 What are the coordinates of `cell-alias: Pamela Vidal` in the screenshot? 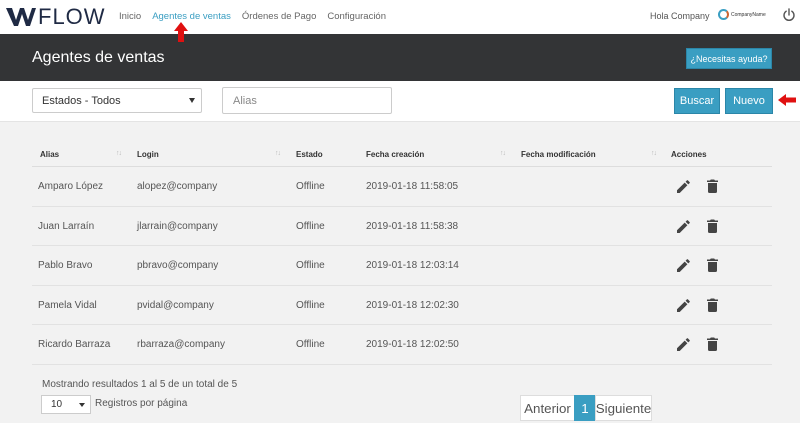 It's located at (67, 305).